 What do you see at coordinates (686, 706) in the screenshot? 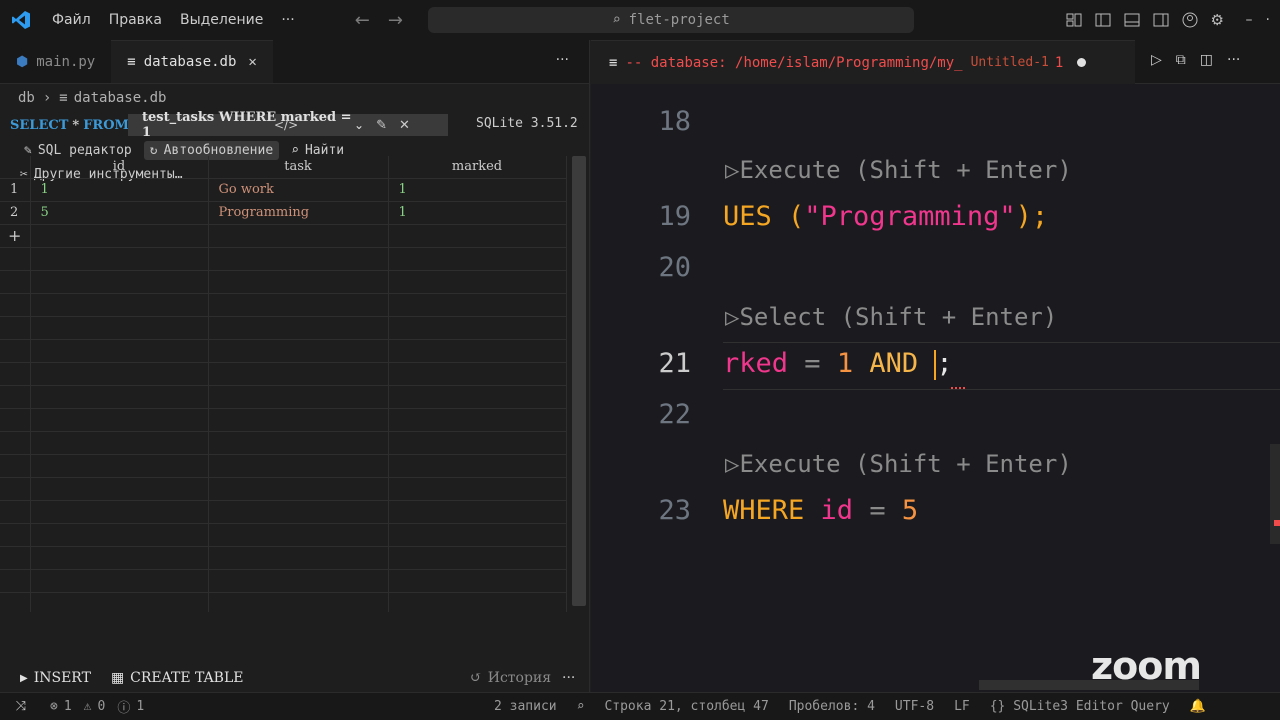
I see `cursor-position: Строка 21, столбец 47` at bounding box center [686, 706].